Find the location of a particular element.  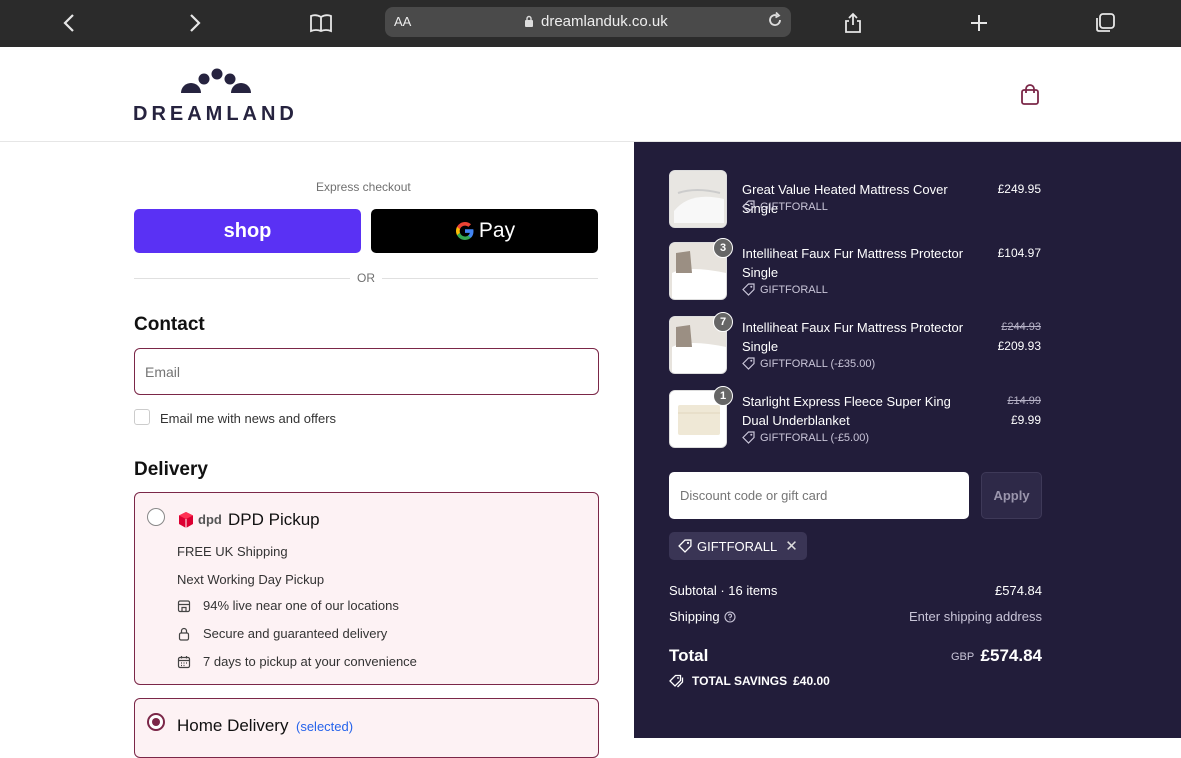

shopping-bag-icon is located at coordinates (1030, 95).